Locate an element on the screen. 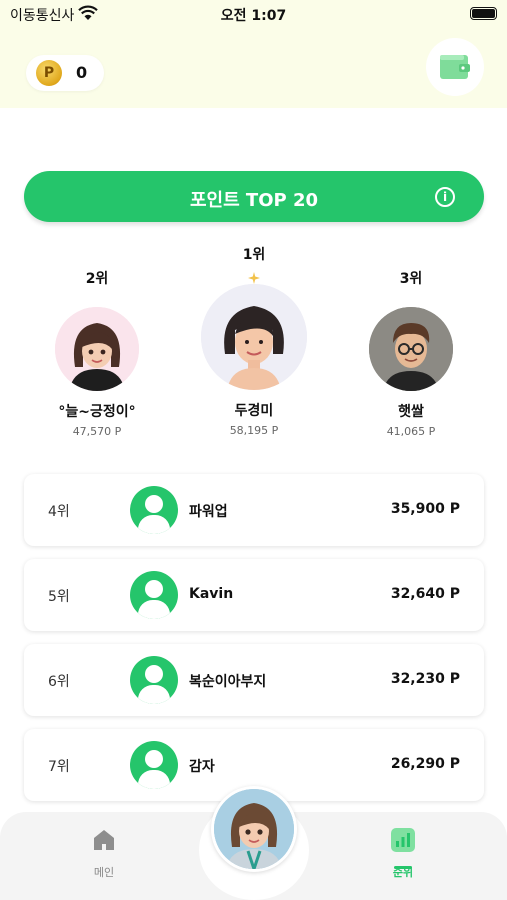  wallet-button is located at coordinates (455, 67).